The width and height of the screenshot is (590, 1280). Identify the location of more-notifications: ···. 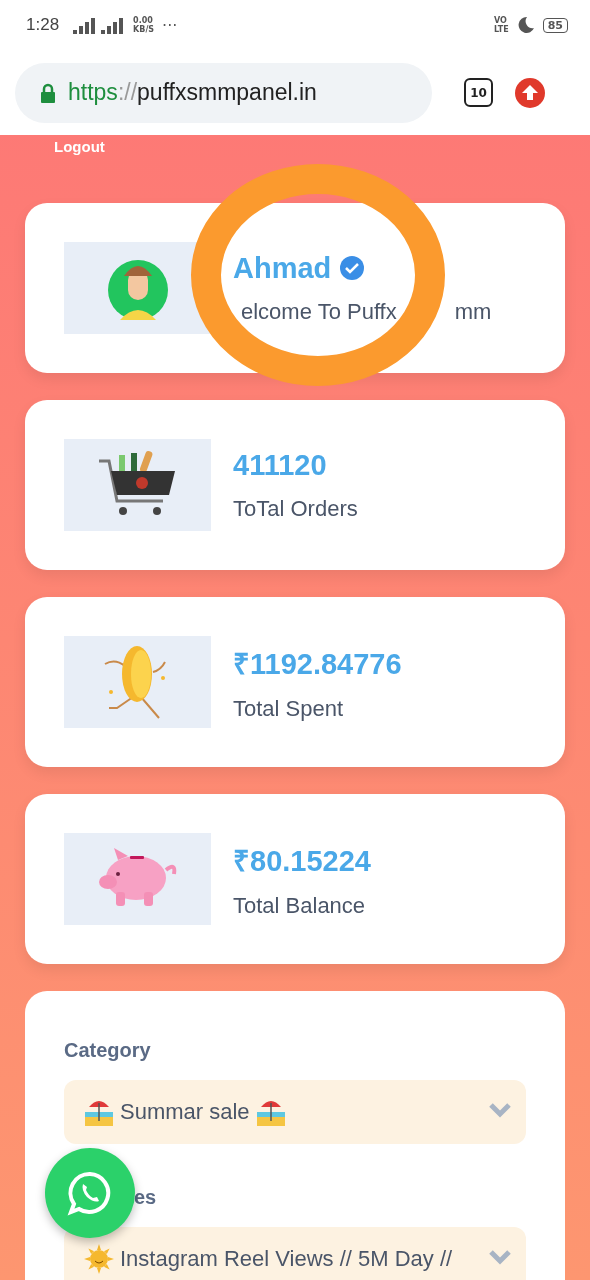
(170, 25).